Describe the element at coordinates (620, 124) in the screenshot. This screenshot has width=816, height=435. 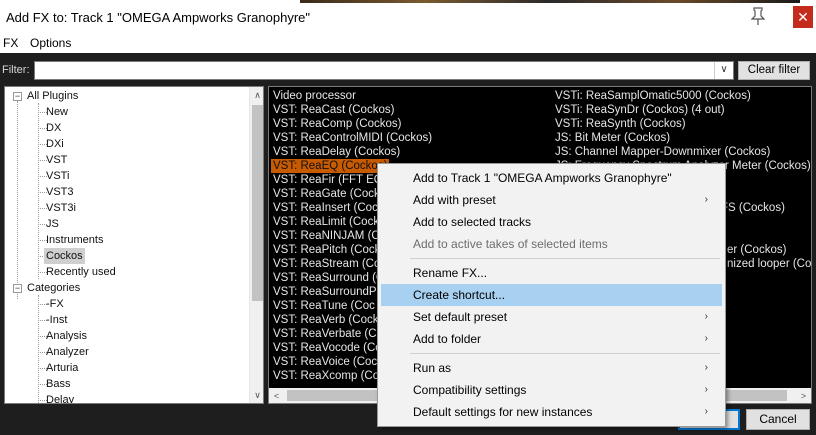
I see `list-item: VSTi: ReaSynth (Cockos)` at that location.